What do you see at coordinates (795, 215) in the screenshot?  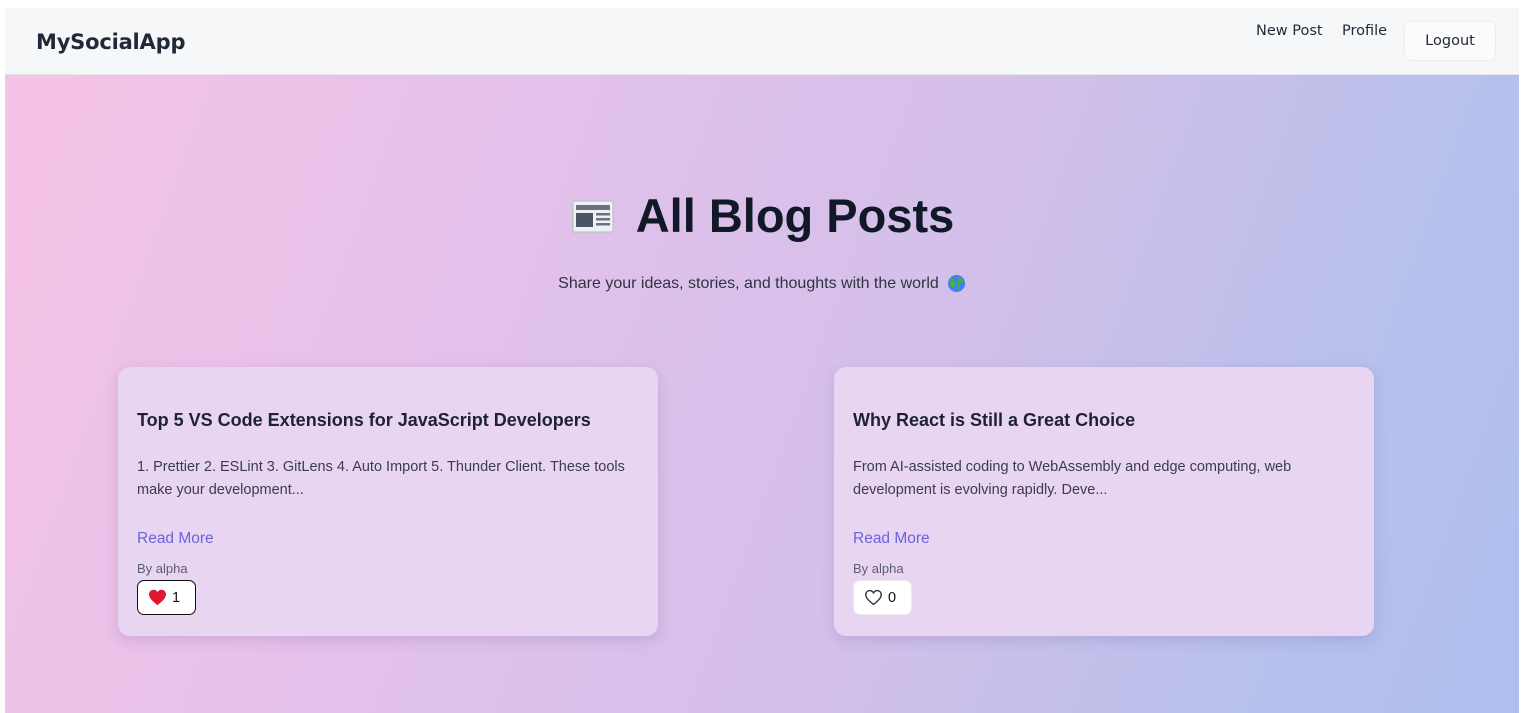 I see `page-title: All Blog Posts` at bounding box center [795, 215].